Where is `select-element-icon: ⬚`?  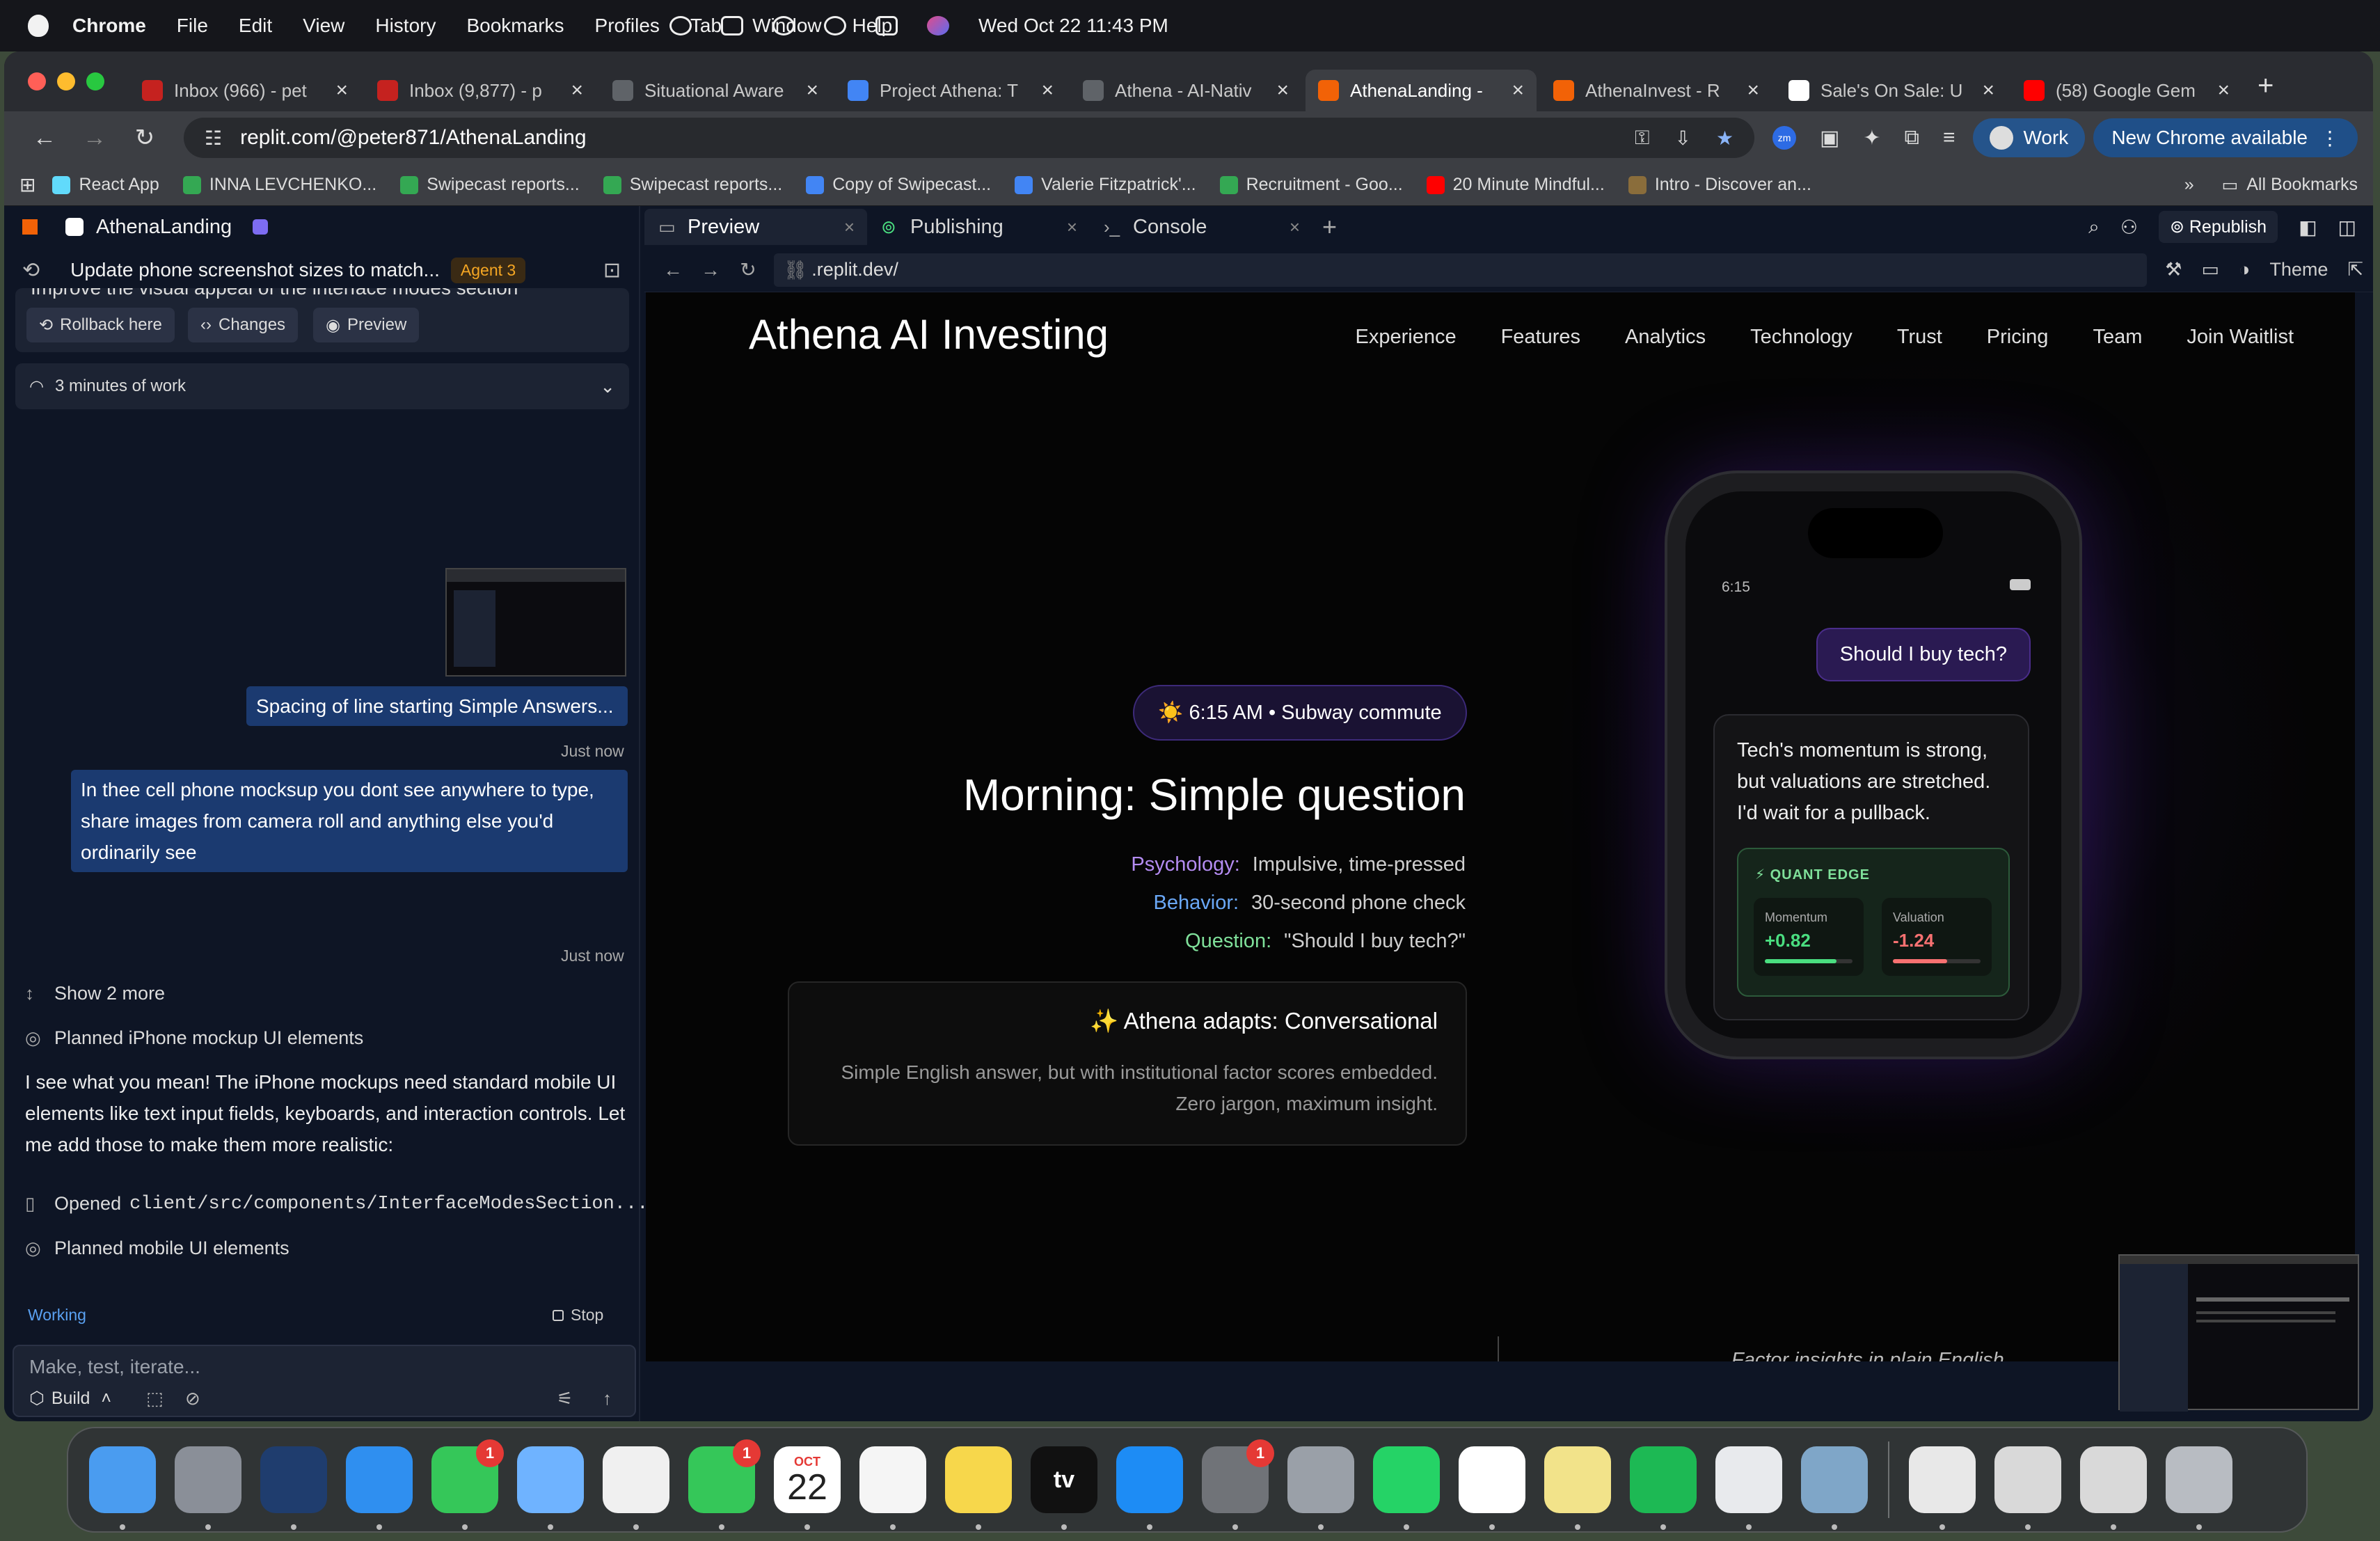 select-element-icon: ⬚ is located at coordinates (155, 1398).